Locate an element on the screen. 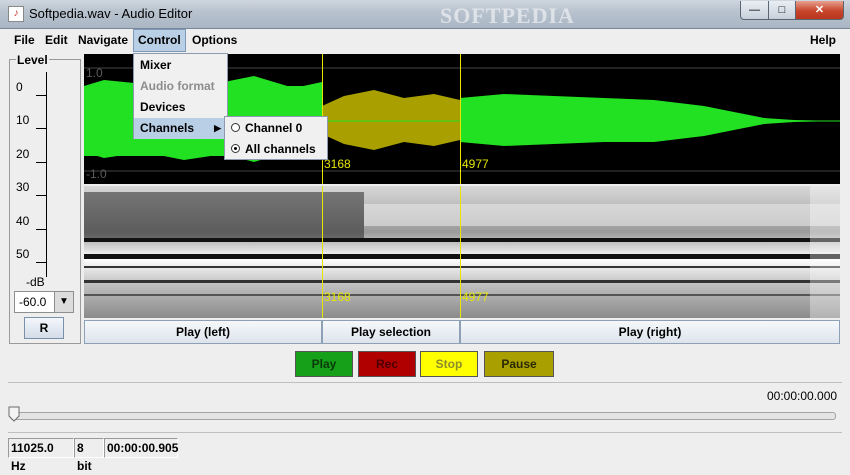 This screenshot has width=850, height=475. play-button: Play is located at coordinates (324, 364).